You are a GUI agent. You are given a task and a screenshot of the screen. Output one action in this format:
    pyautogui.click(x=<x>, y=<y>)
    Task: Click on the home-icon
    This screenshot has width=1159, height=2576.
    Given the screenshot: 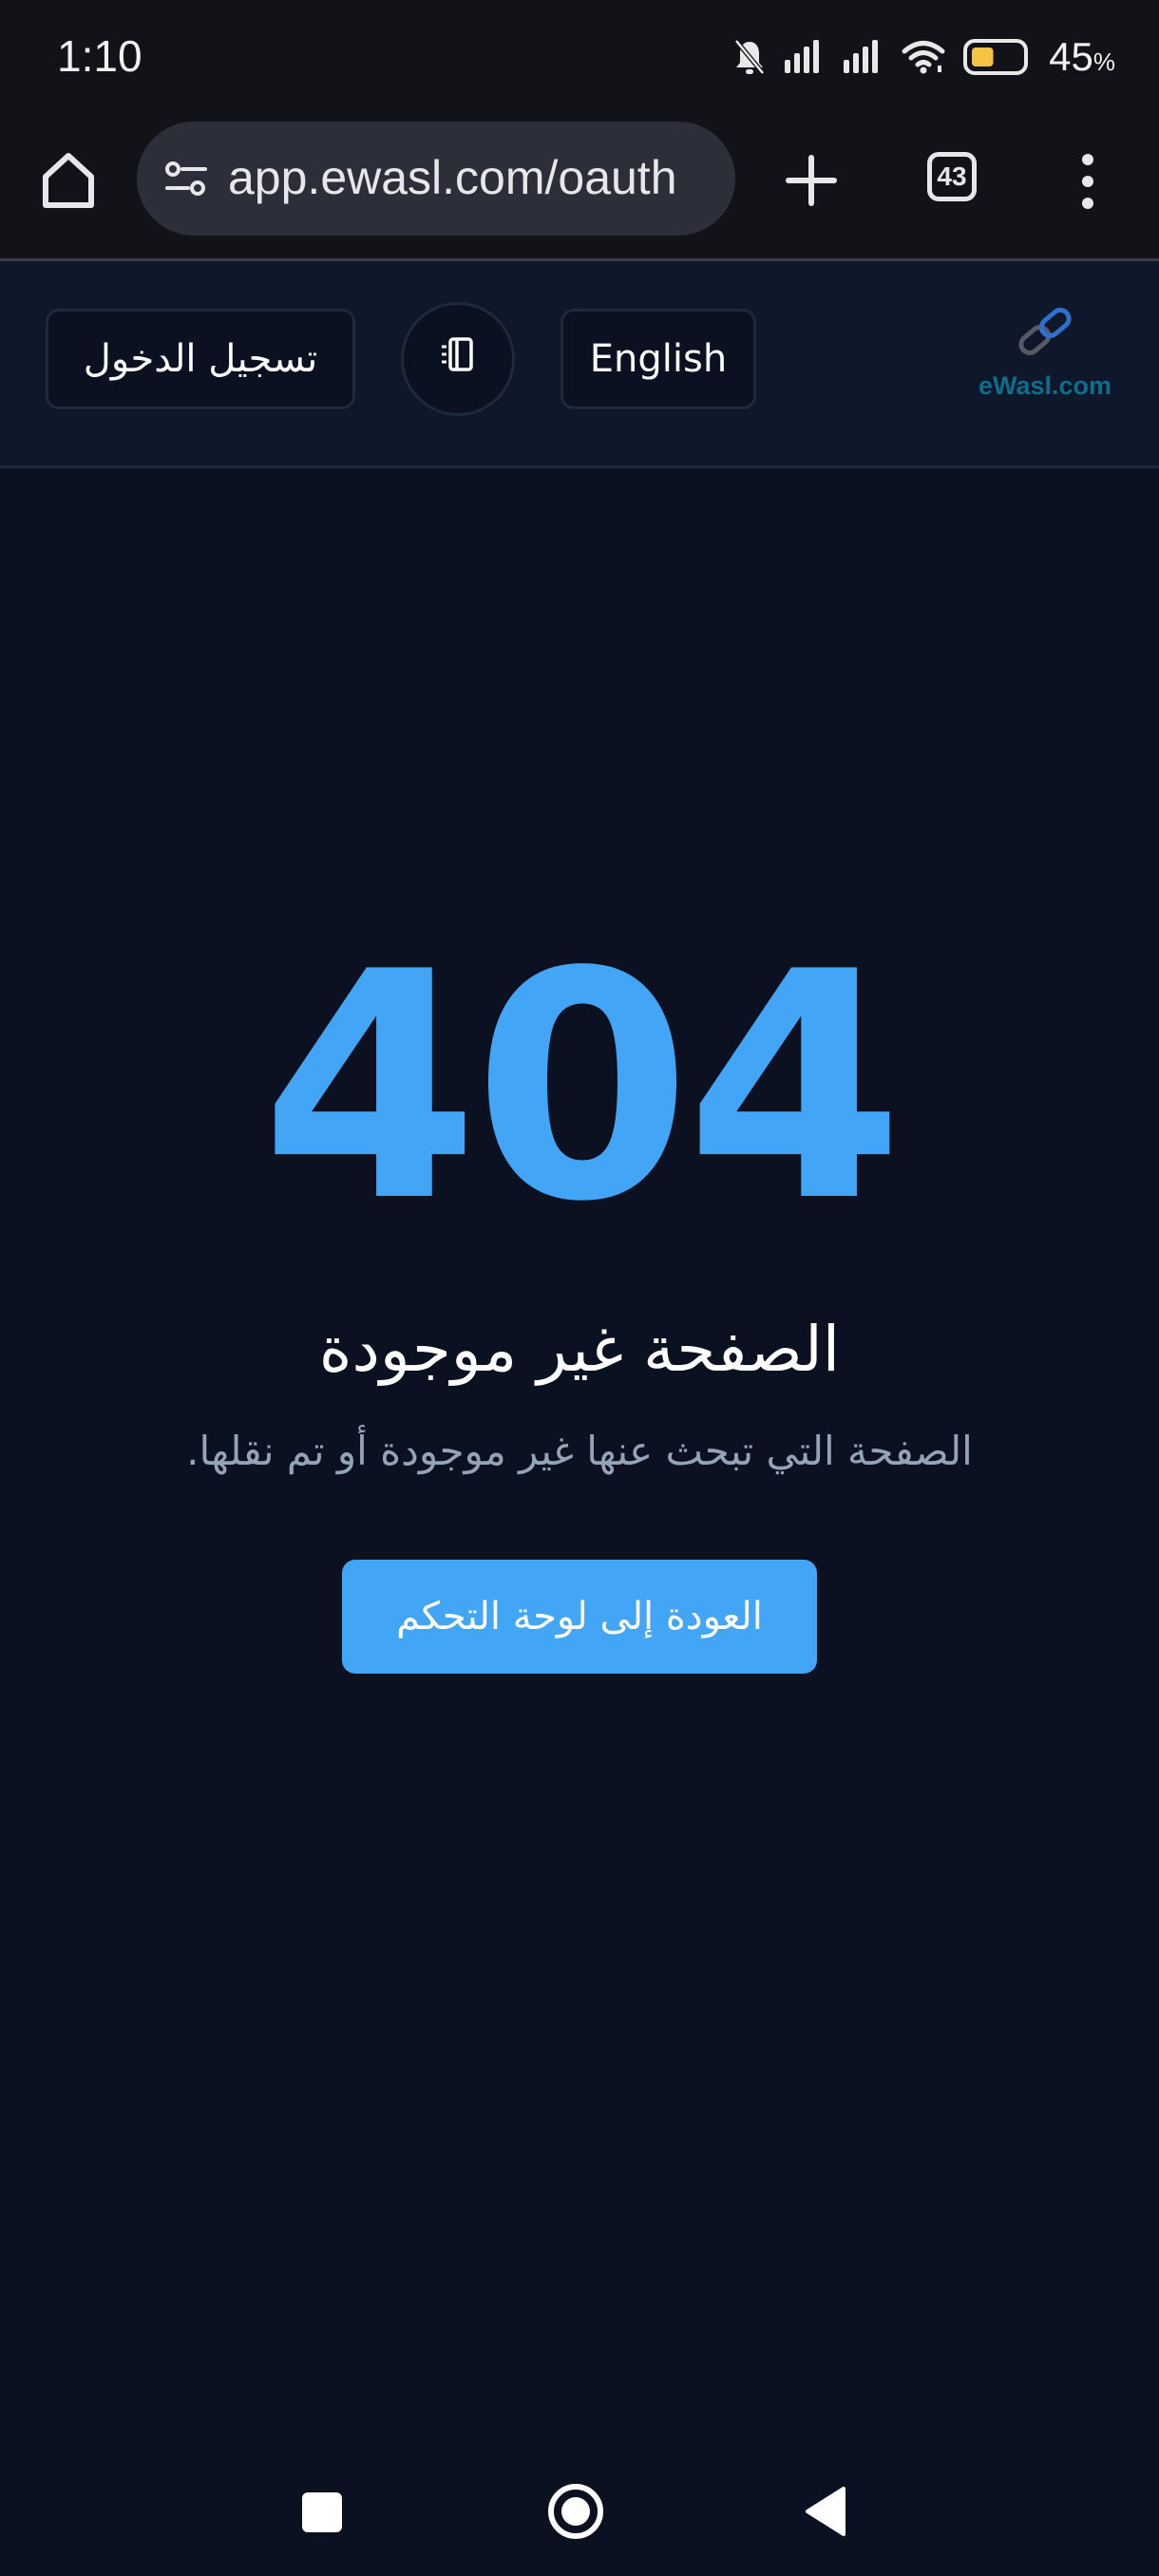 What is the action you would take?
    pyautogui.click(x=68, y=180)
    